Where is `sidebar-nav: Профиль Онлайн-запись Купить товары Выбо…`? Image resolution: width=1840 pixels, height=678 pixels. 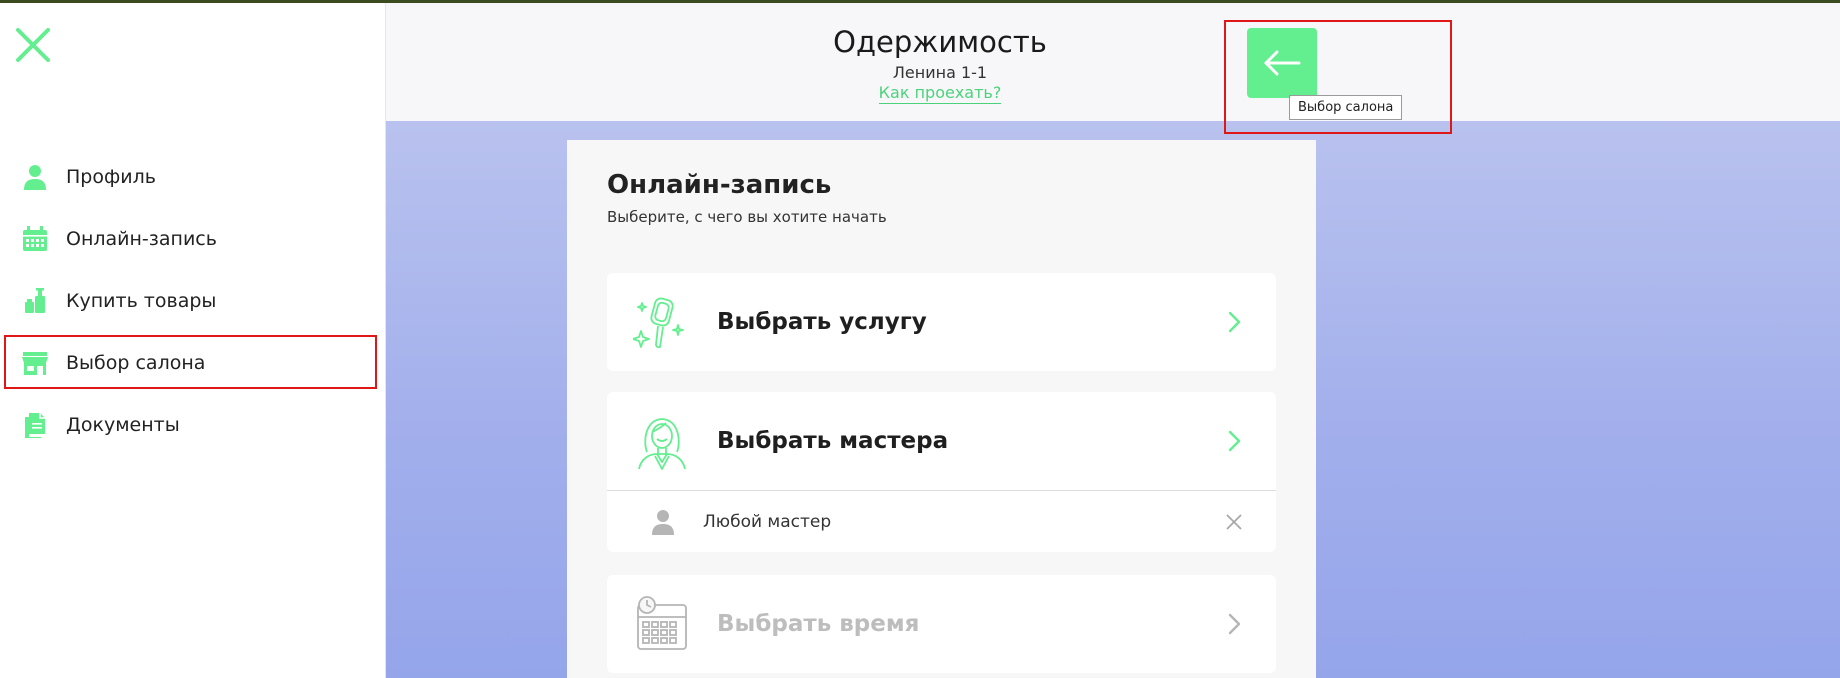
sidebar-nav: Профиль Онлайн-запись Купить товары Выбо… is located at coordinates (192, 301).